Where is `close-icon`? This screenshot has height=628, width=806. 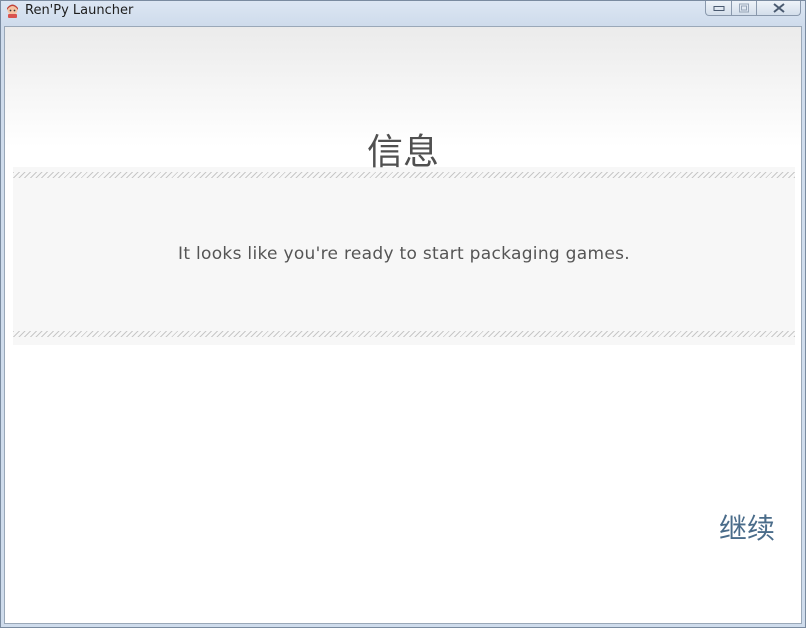
close-icon is located at coordinates (778, 8).